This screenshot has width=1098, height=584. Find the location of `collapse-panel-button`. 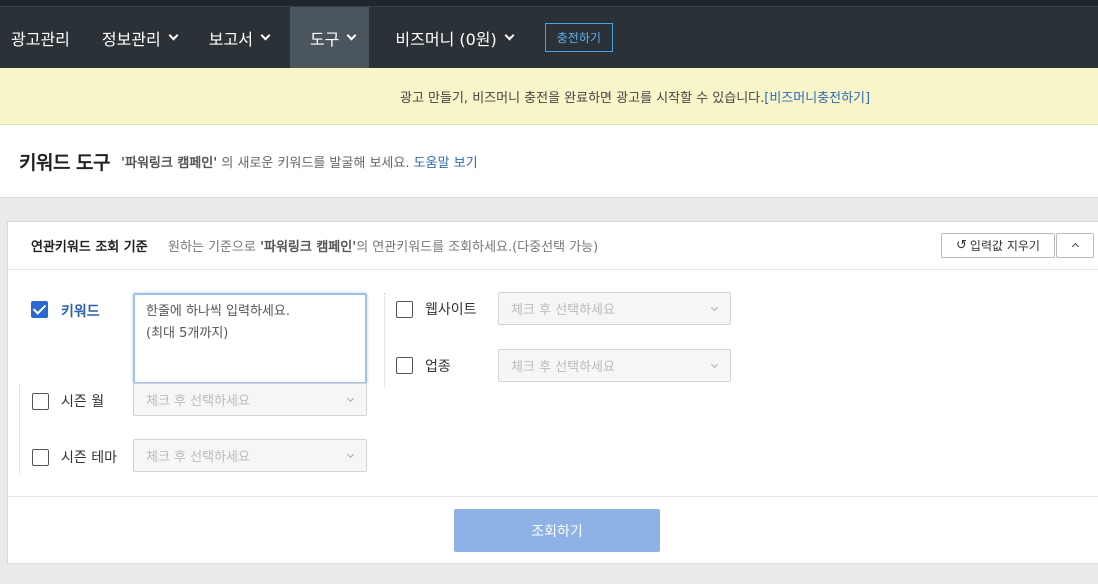

collapse-panel-button is located at coordinates (1075, 245).